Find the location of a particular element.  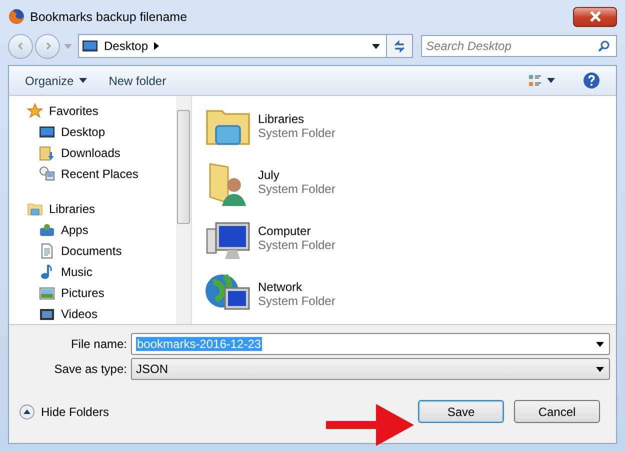

new-folder-button: New folder is located at coordinates (137, 80).